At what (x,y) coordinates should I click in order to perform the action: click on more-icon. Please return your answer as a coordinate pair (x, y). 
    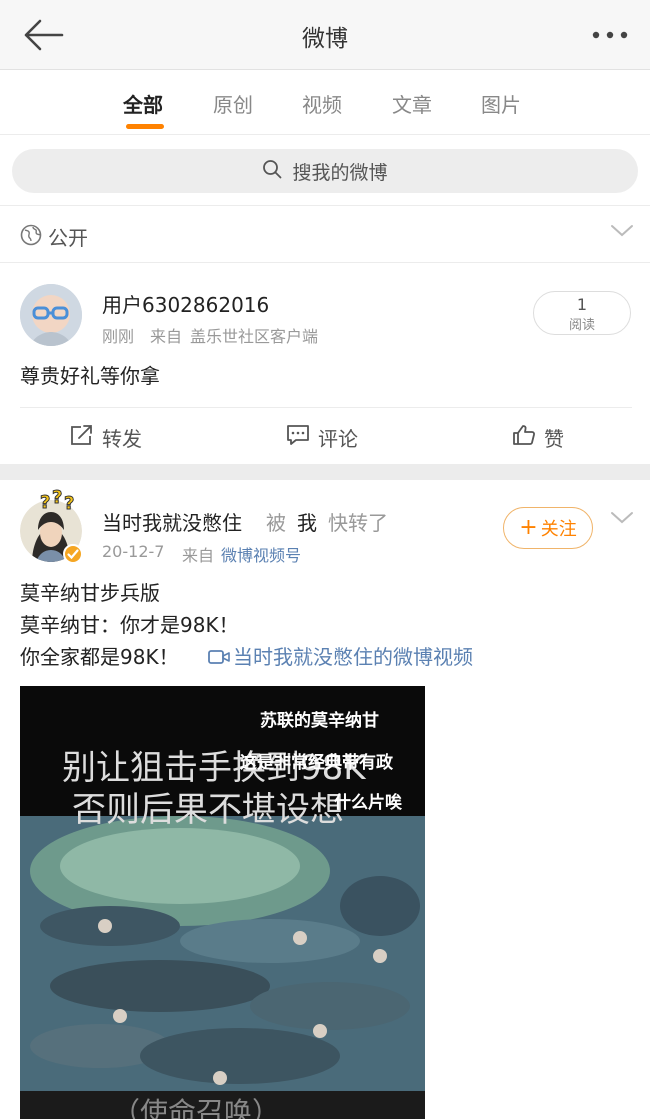
    Looking at the image, I should click on (610, 35).